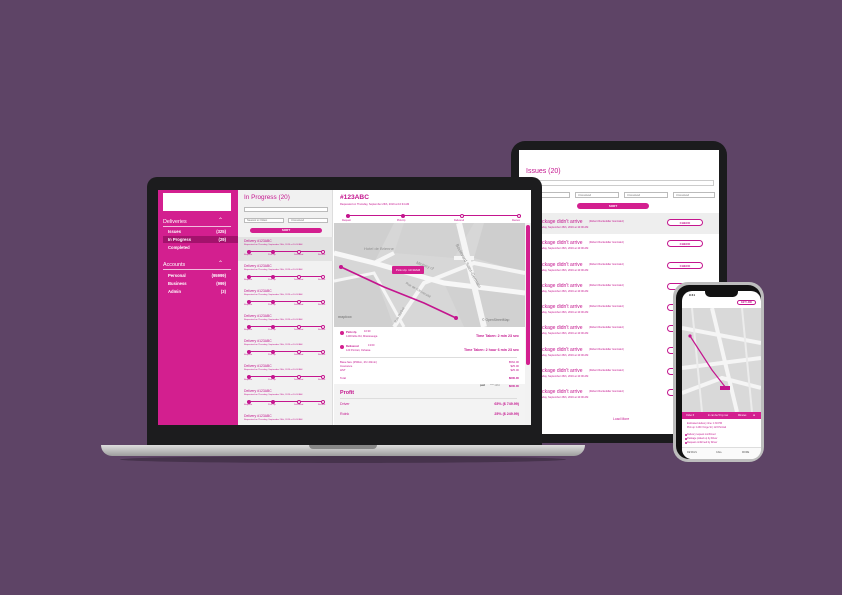 This screenshot has height=595, width=842. Describe the element at coordinates (248, 330) in the screenshot. I see `step-label: Request` at that location.